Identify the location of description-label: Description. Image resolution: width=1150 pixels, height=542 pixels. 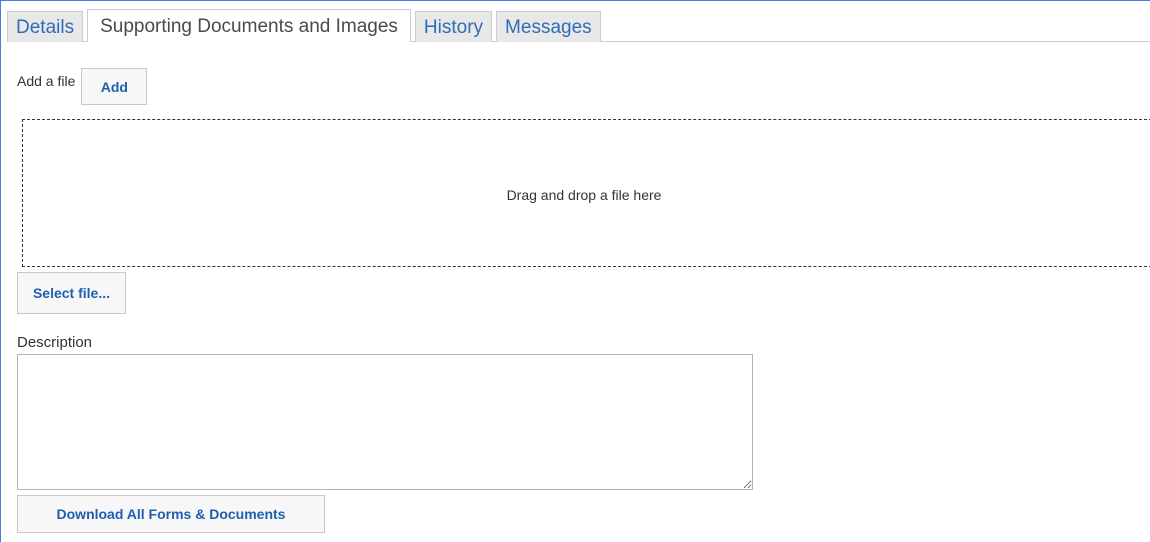
(55, 342).